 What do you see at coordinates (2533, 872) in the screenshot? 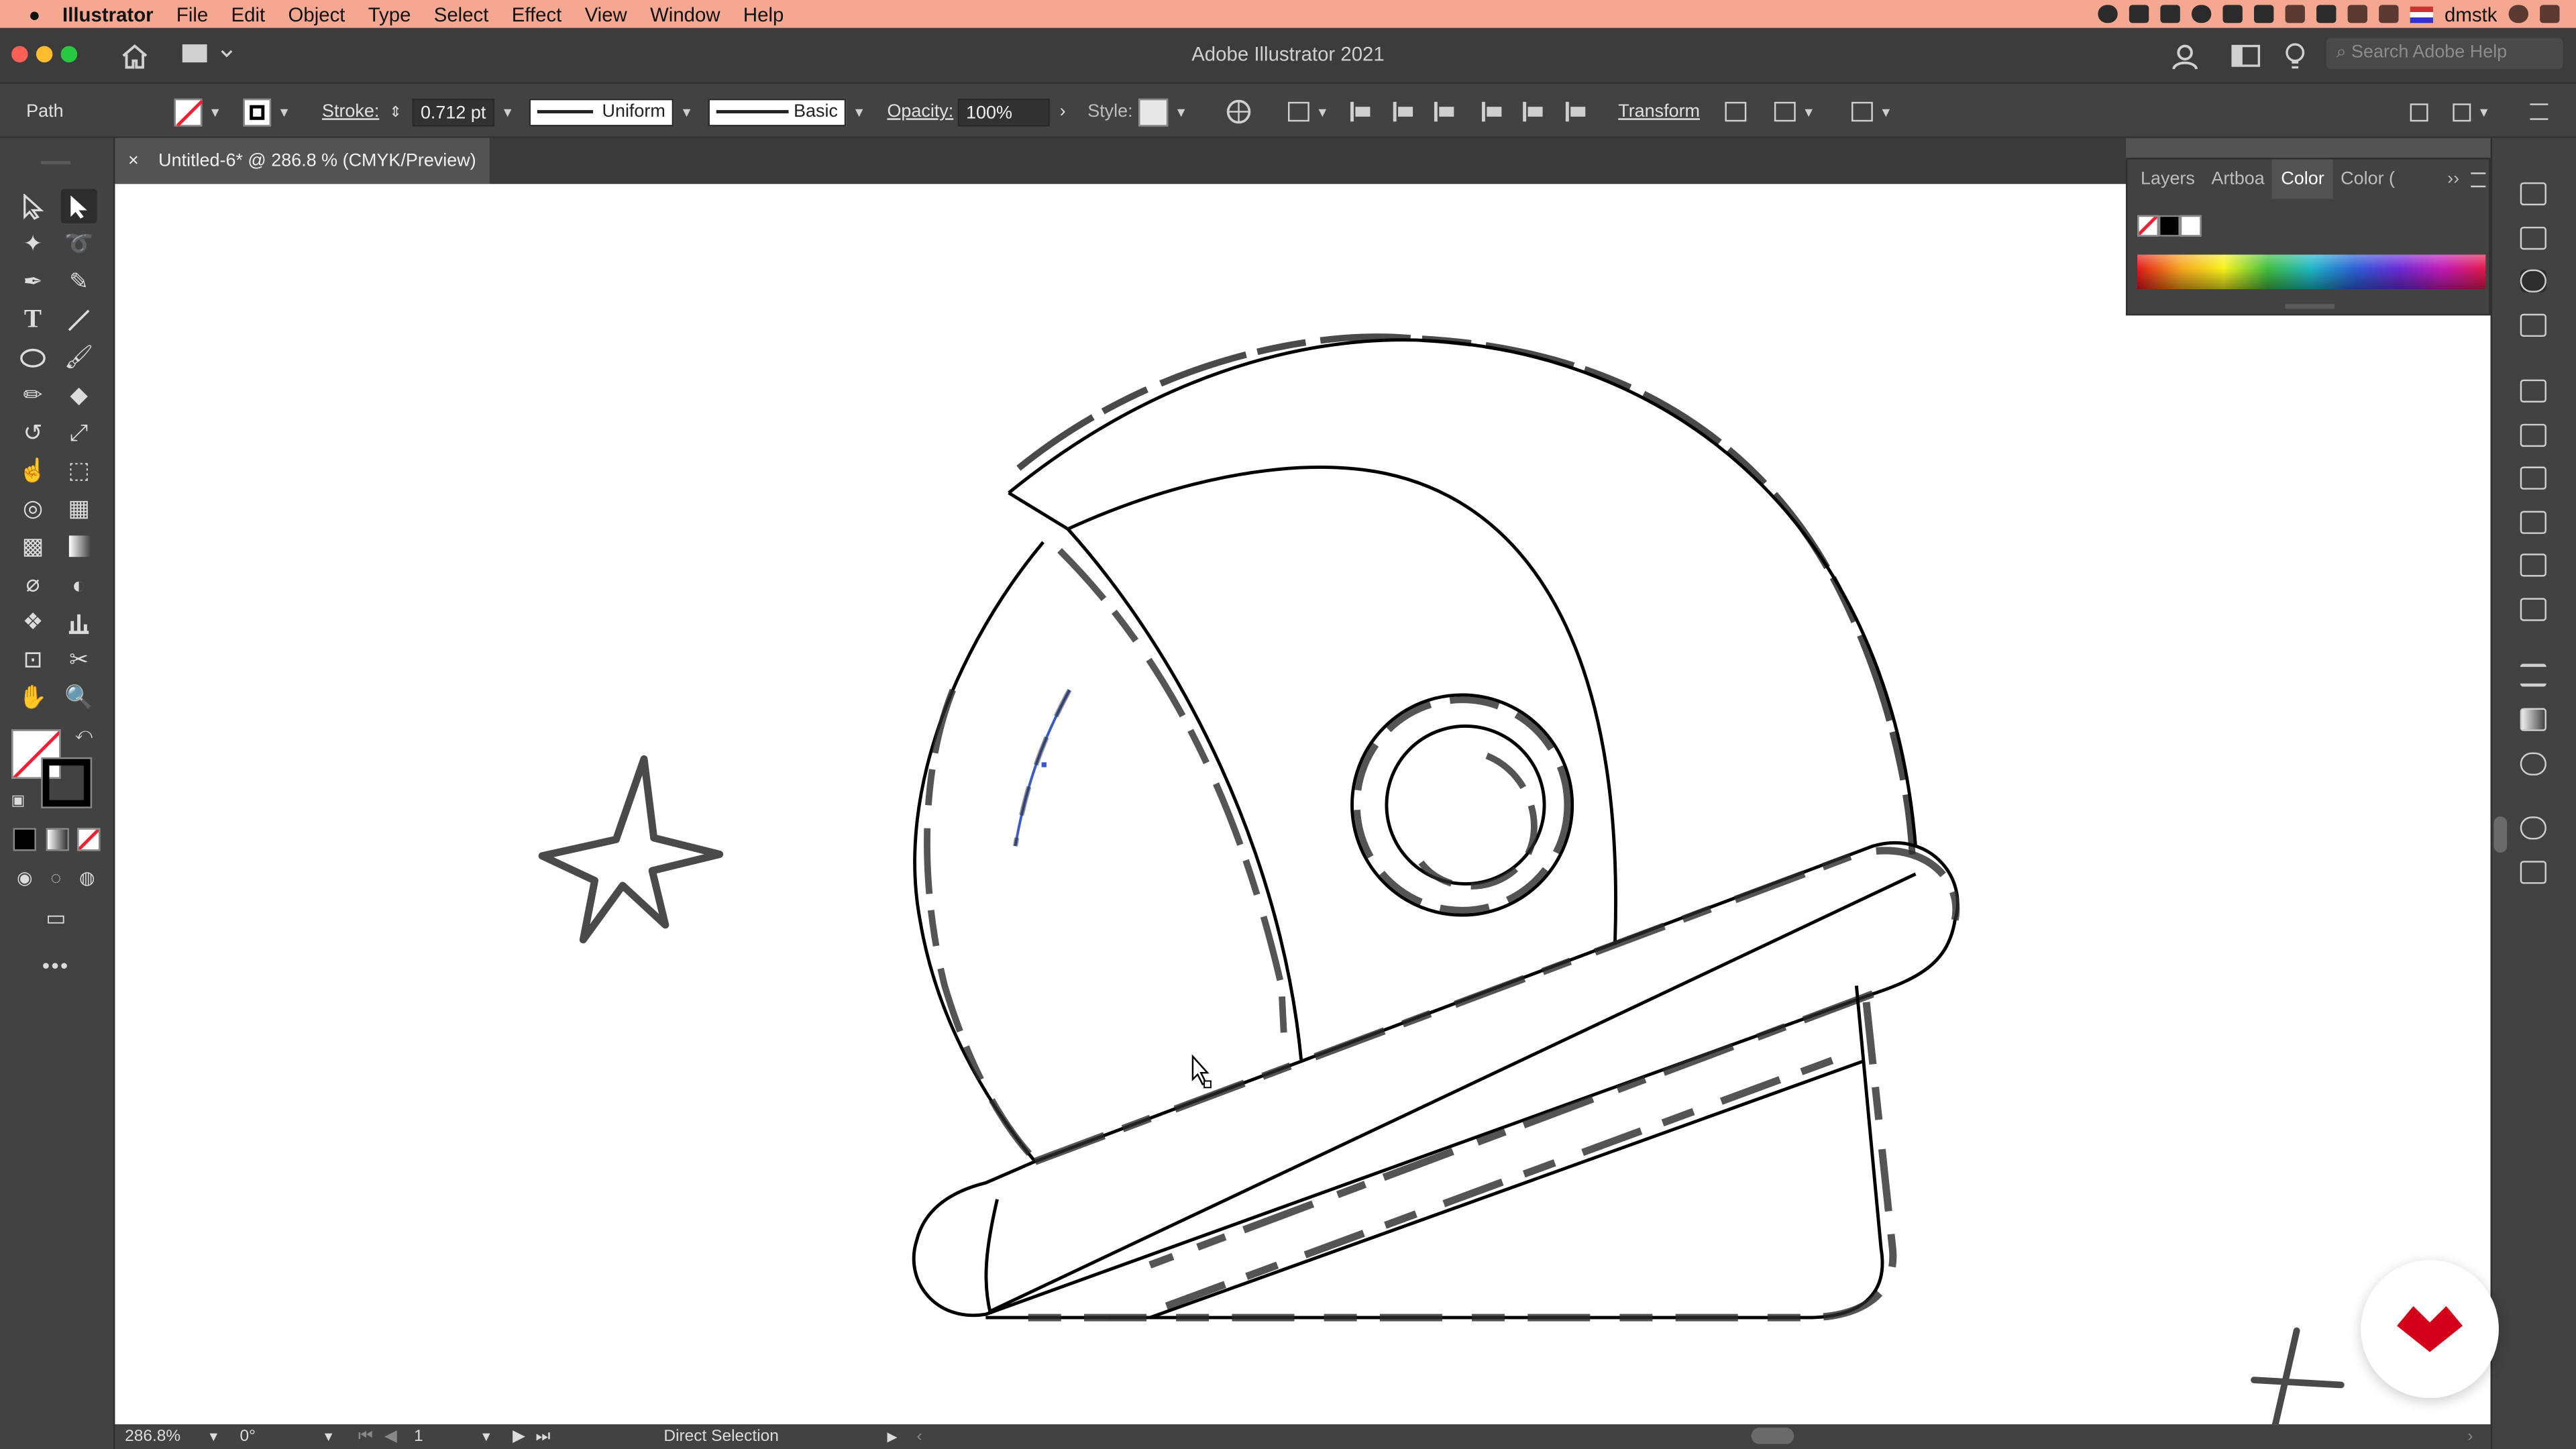
I see `graphic-styles-panel-icon` at bounding box center [2533, 872].